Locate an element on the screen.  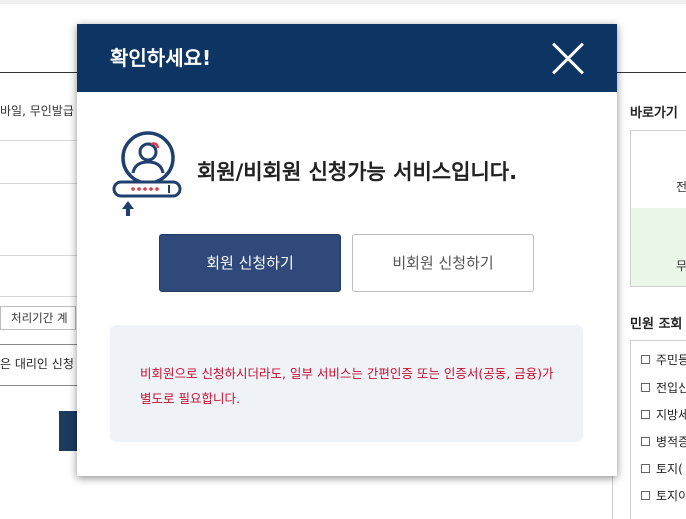
bg-text-mobile: 바일, 무인발급 is located at coordinates (37, 111).